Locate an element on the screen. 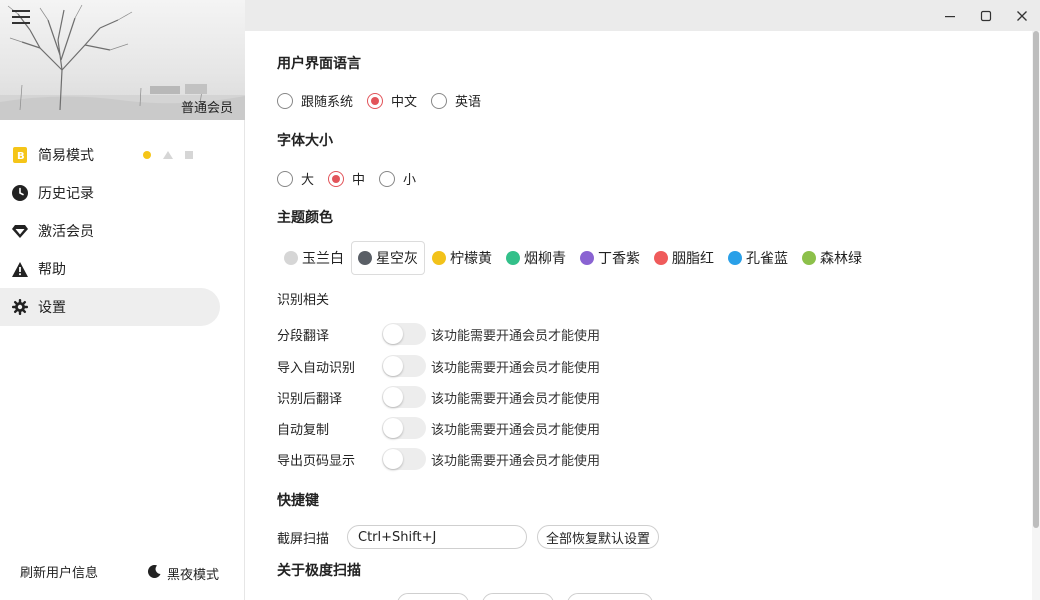  sidebar-item-label: 简易模式 is located at coordinates (66, 156).